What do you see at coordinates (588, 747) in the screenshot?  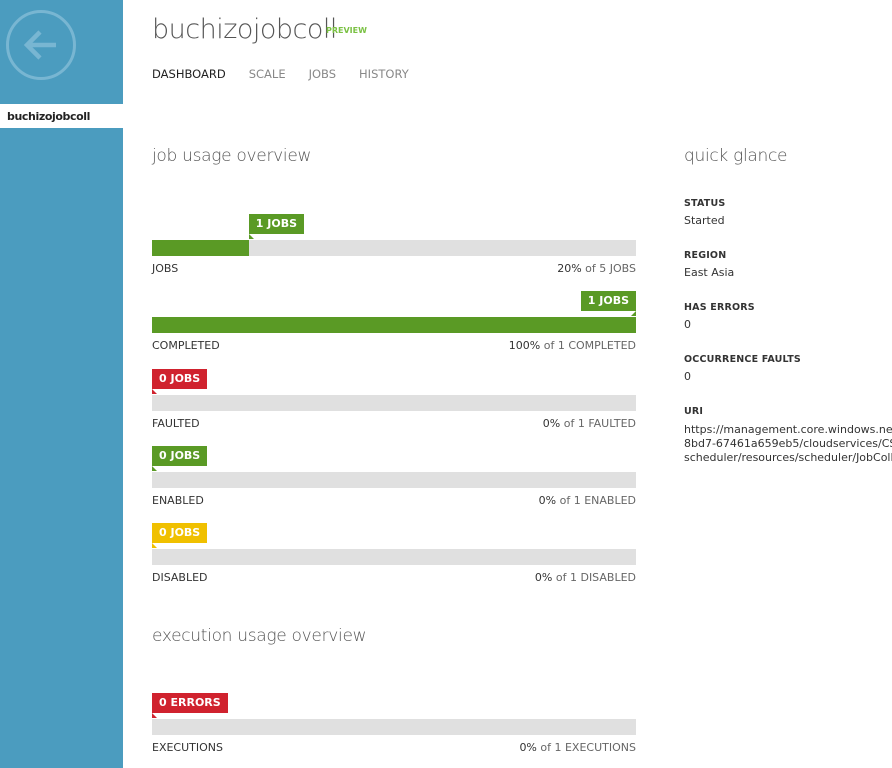 I see `row-of: of 1 EXECUTIONS` at bounding box center [588, 747].